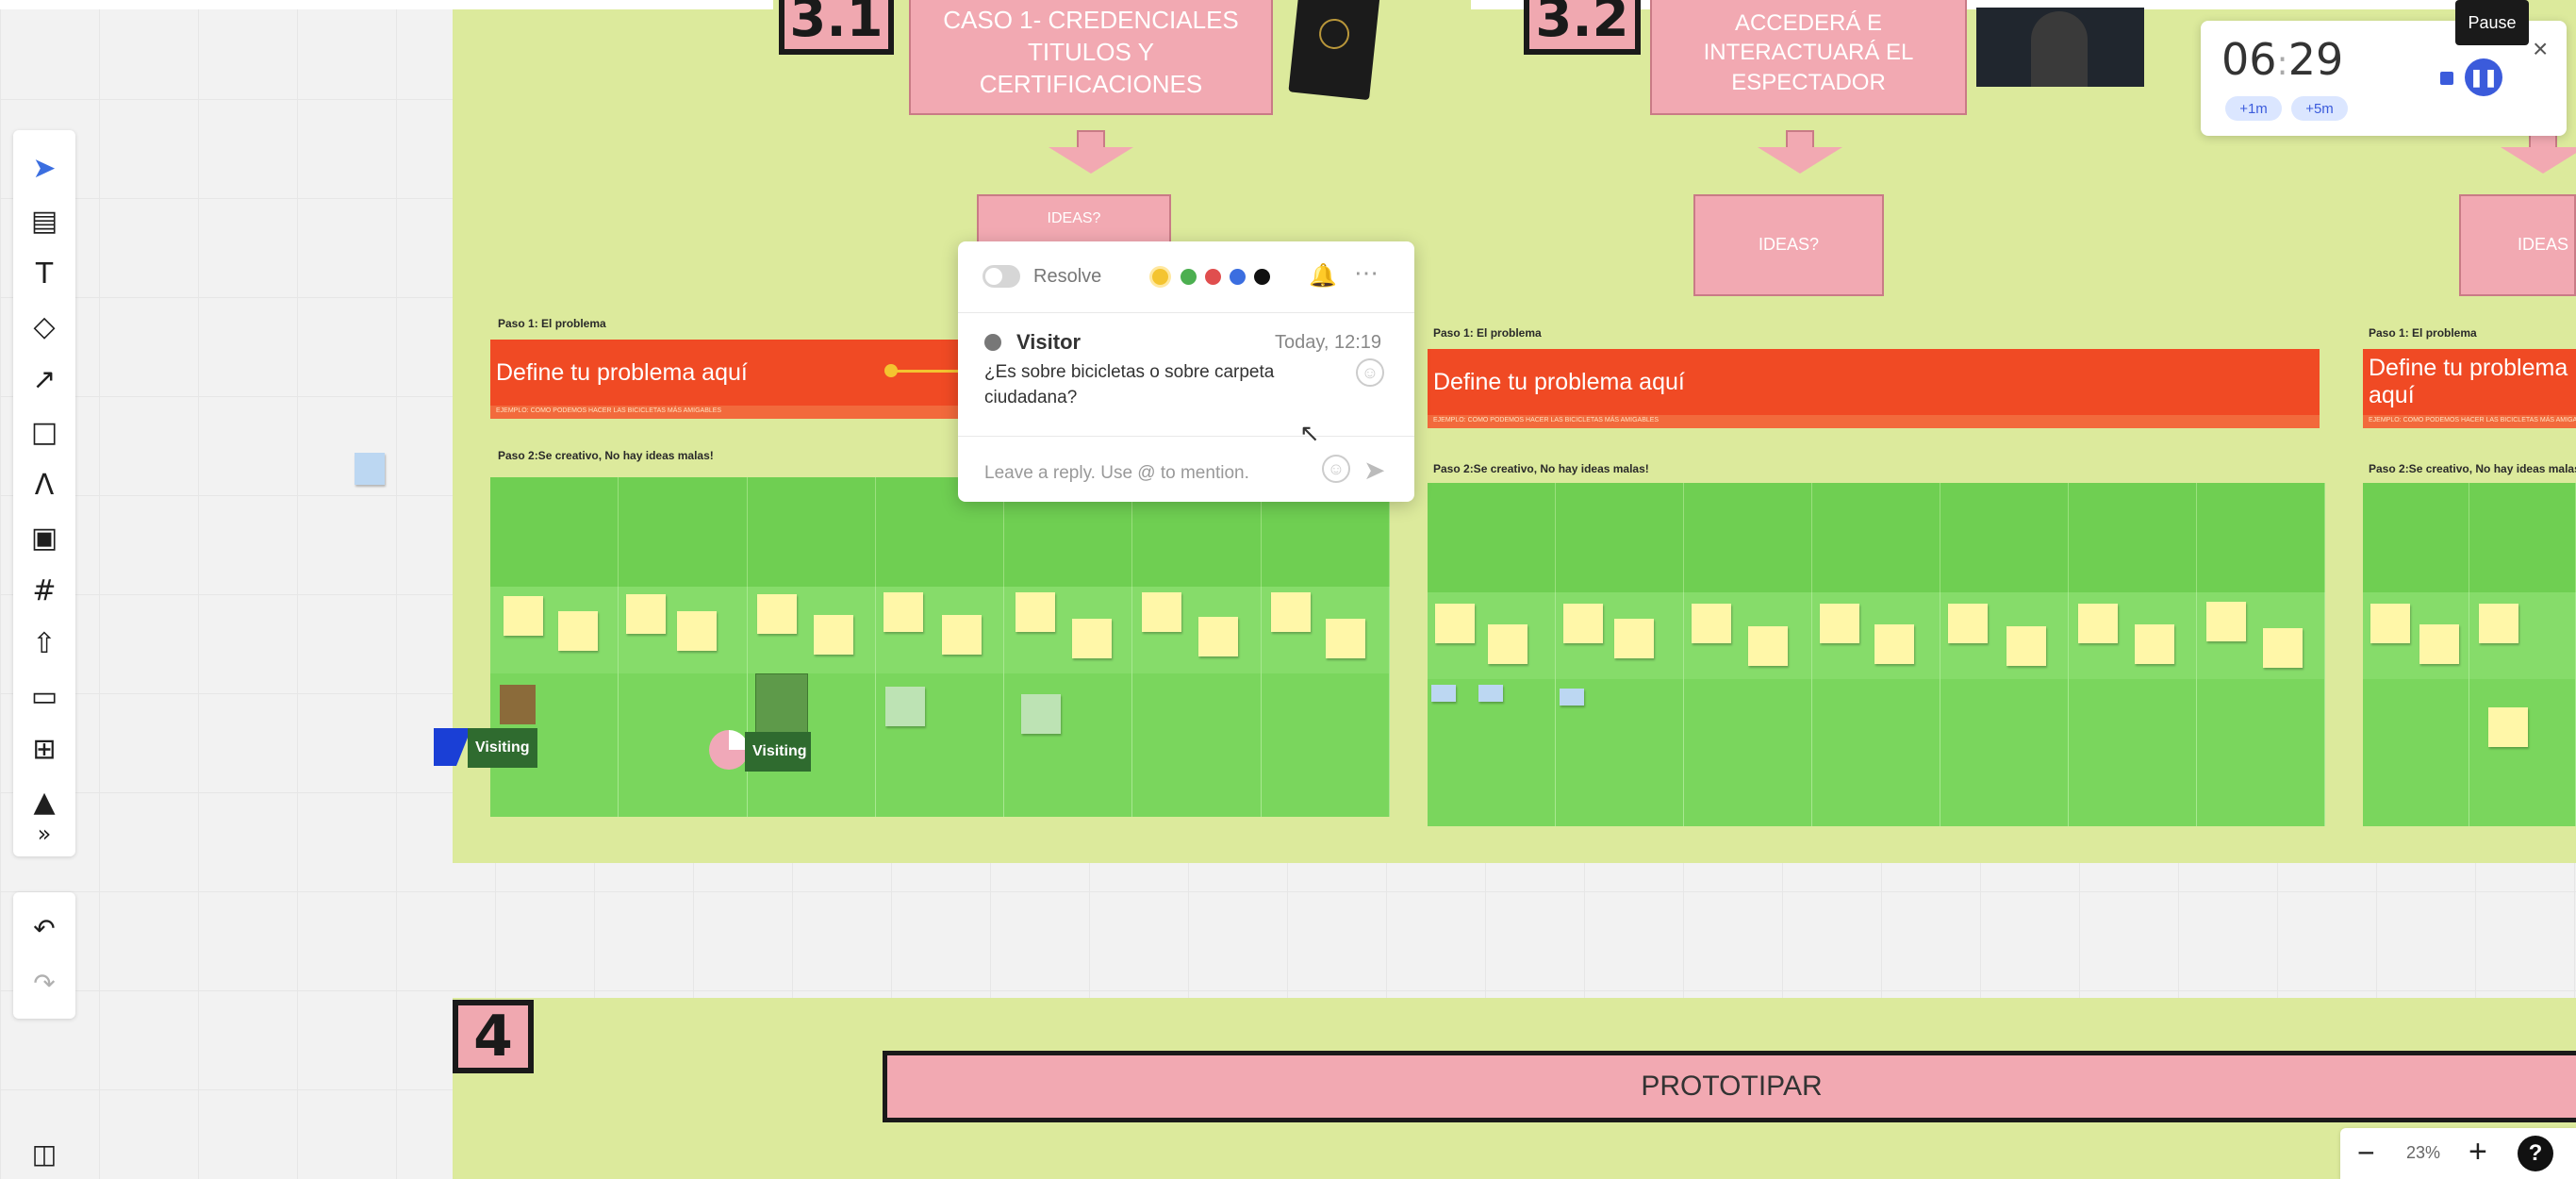 This screenshot has height=1179, width=2576. I want to click on pen-icon: Λ, so click(44, 485).